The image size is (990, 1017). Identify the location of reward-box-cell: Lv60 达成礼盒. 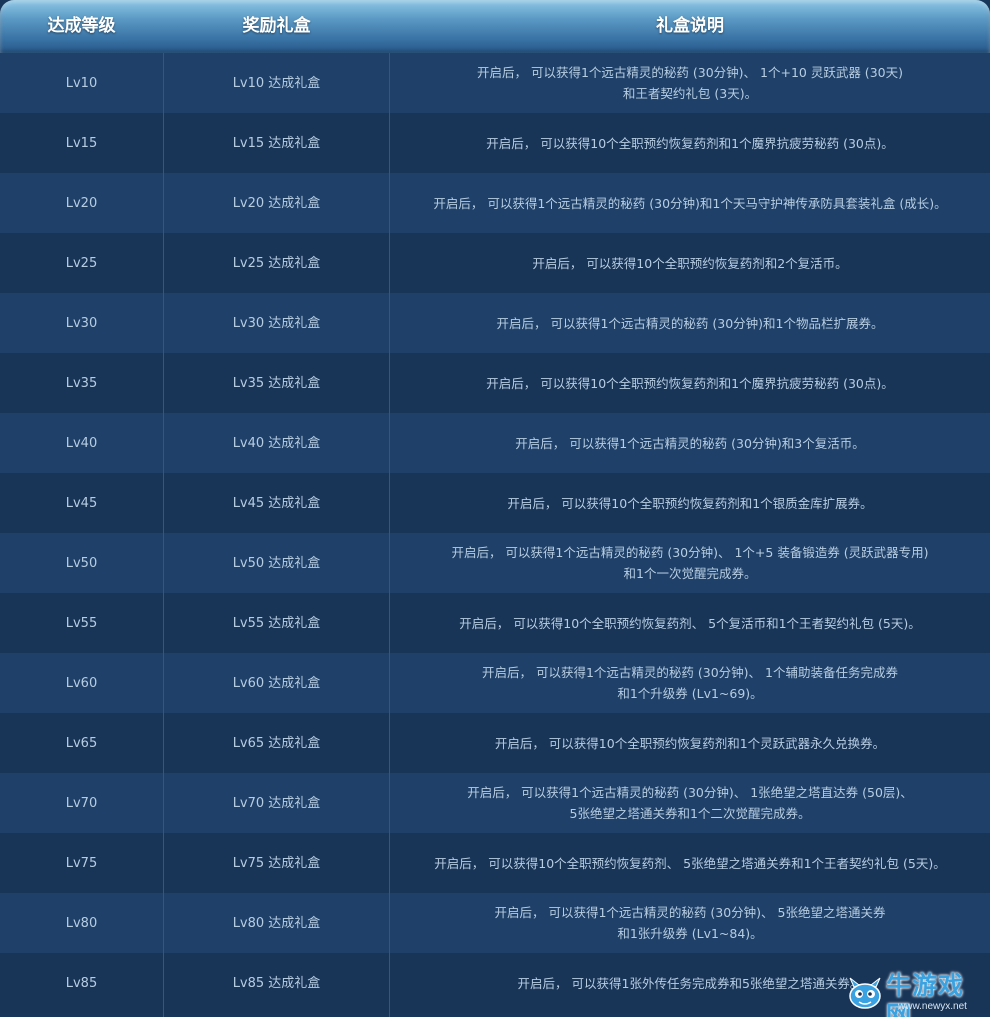
(276, 683).